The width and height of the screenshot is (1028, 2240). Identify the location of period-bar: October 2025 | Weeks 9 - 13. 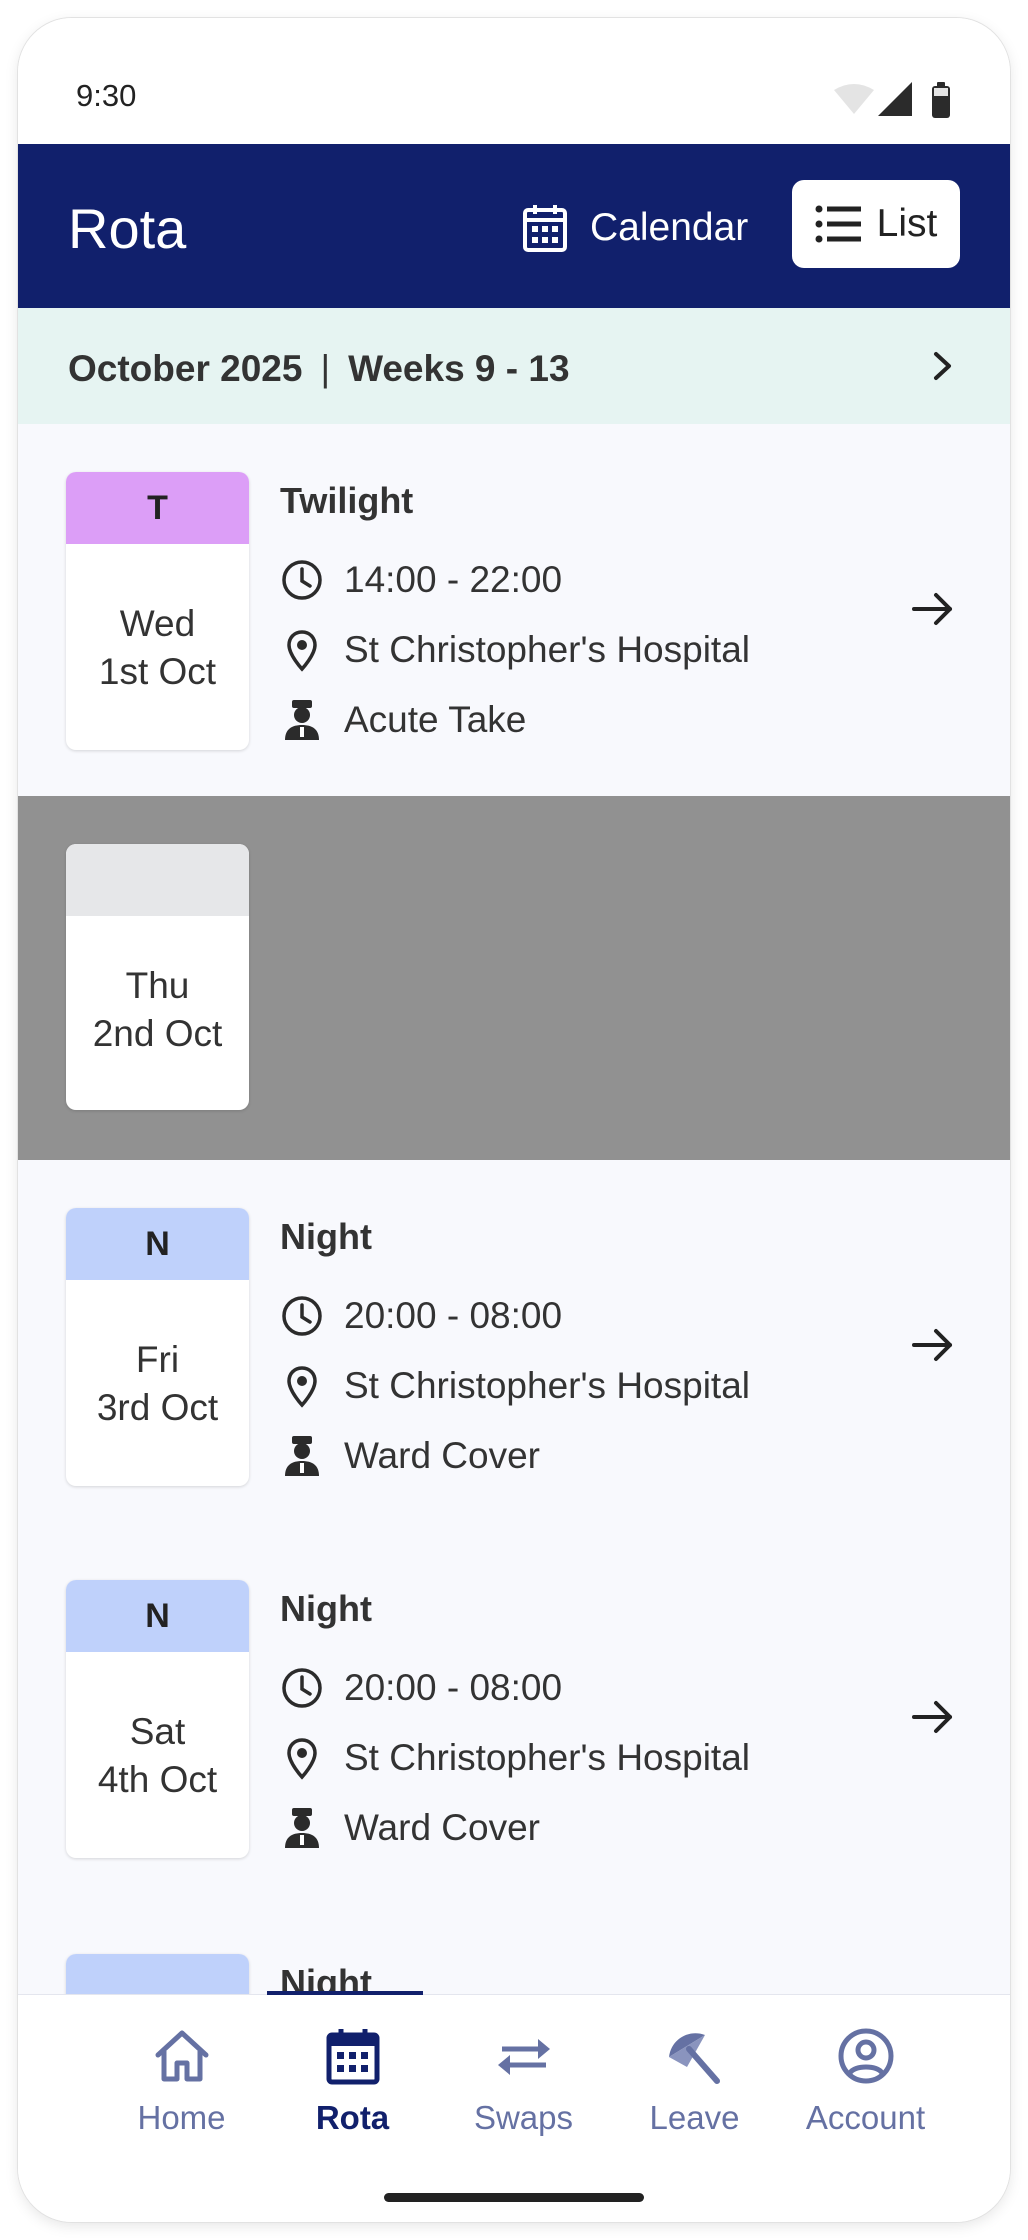
(514, 366).